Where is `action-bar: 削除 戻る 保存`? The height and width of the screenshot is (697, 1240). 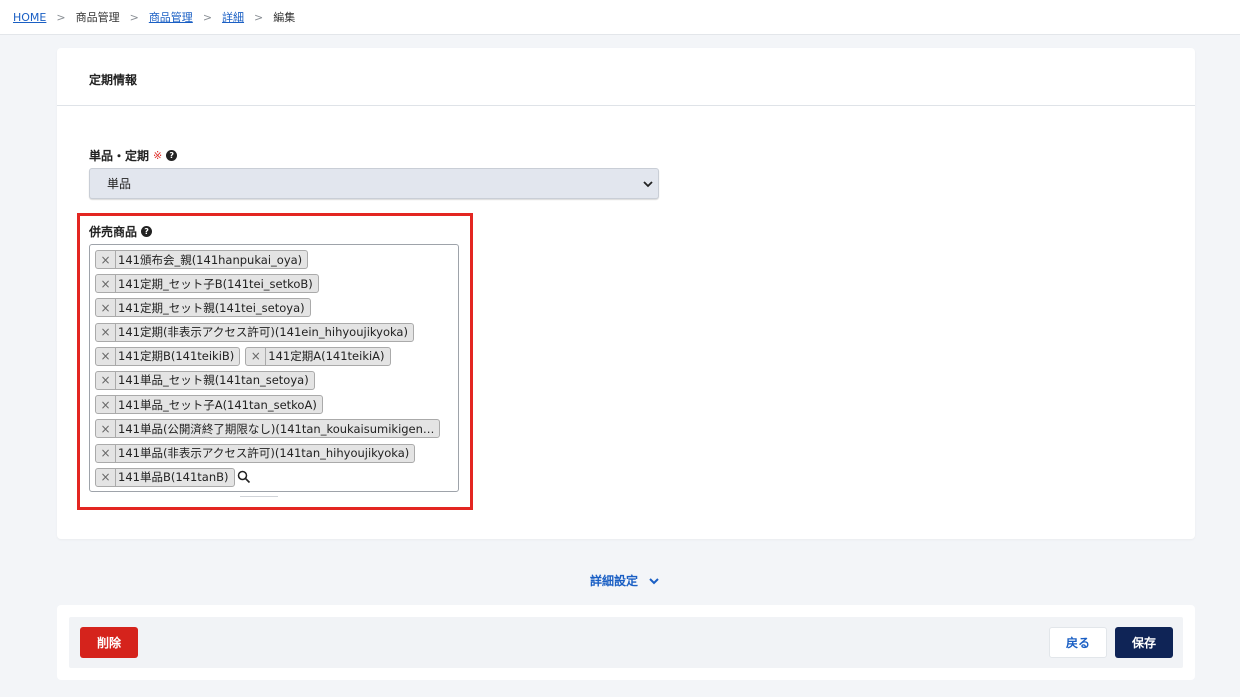
action-bar: 削除 戻る 保存 is located at coordinates (626, 642).